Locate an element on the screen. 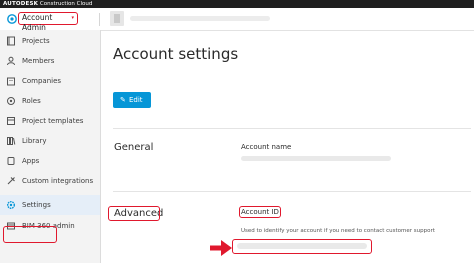 The height and width of the screenshot is (263, 474). sidebar-item-companies: Companies is located at coordinates (50, 81).